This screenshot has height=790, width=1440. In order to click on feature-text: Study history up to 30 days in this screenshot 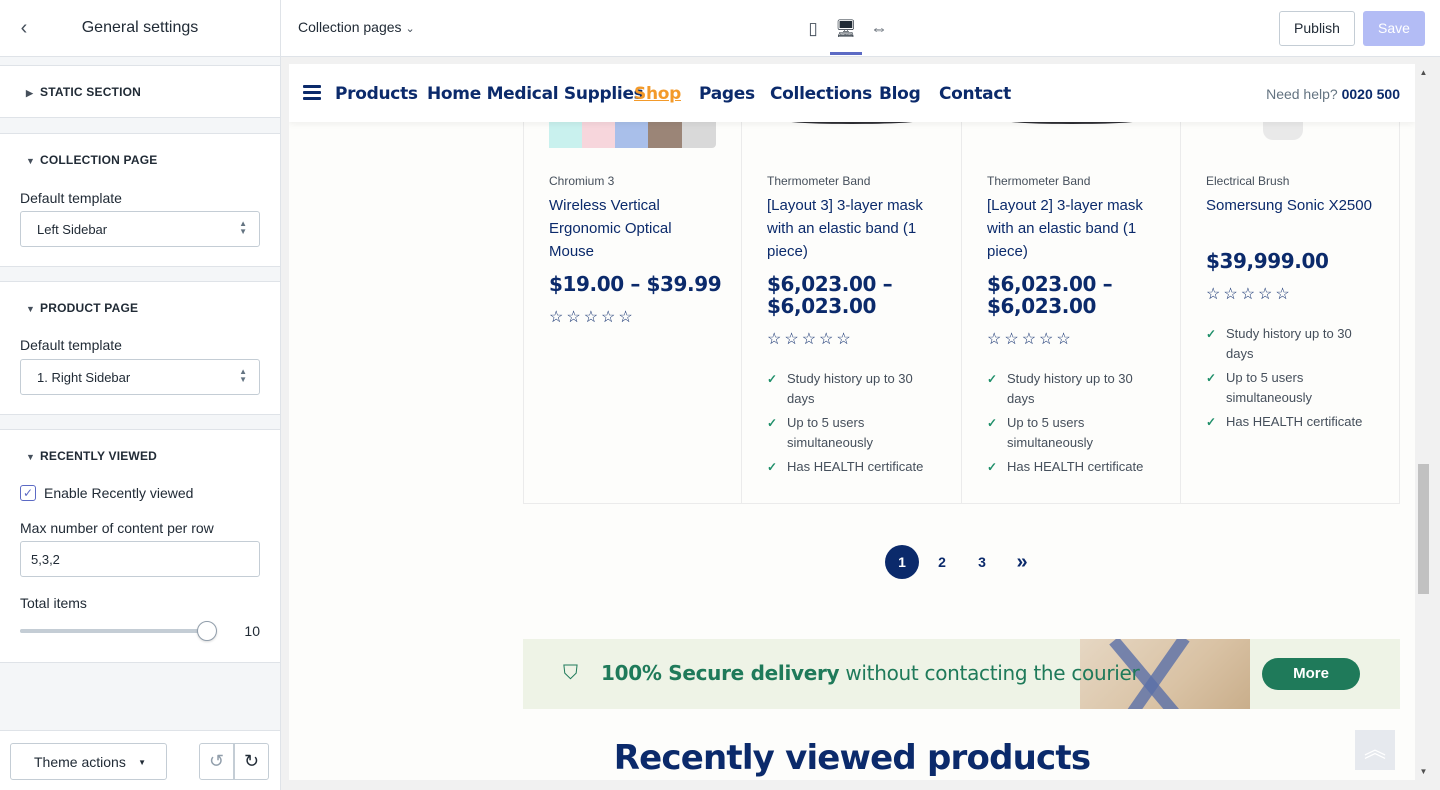, I will do `click(1070, 388)`.